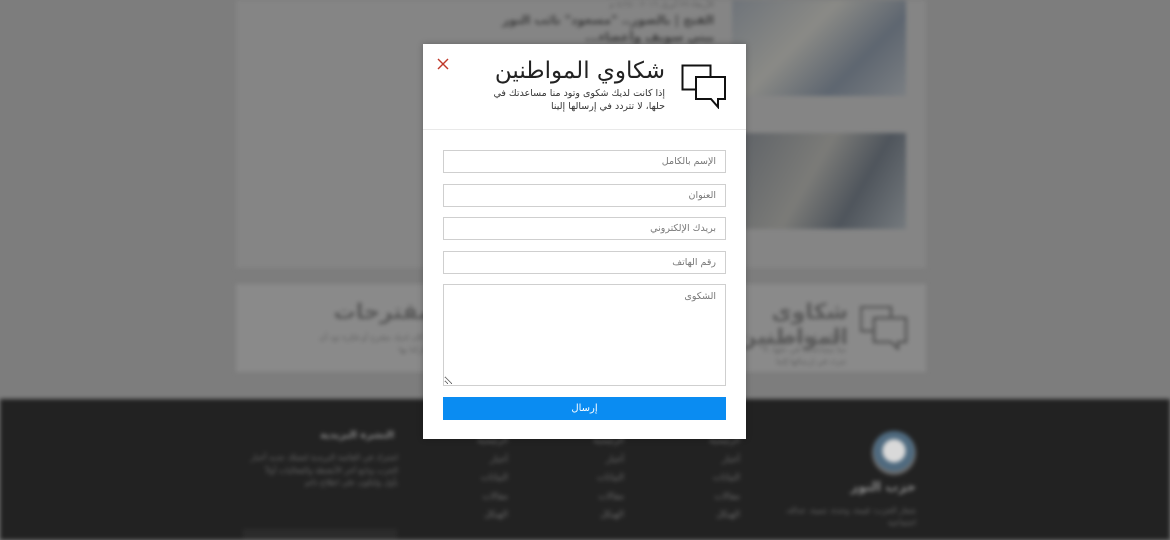  What do you see at coordinates (584, 335) in the screenshot?
I see `complaint-textarea` at bounding box center [584, 335].